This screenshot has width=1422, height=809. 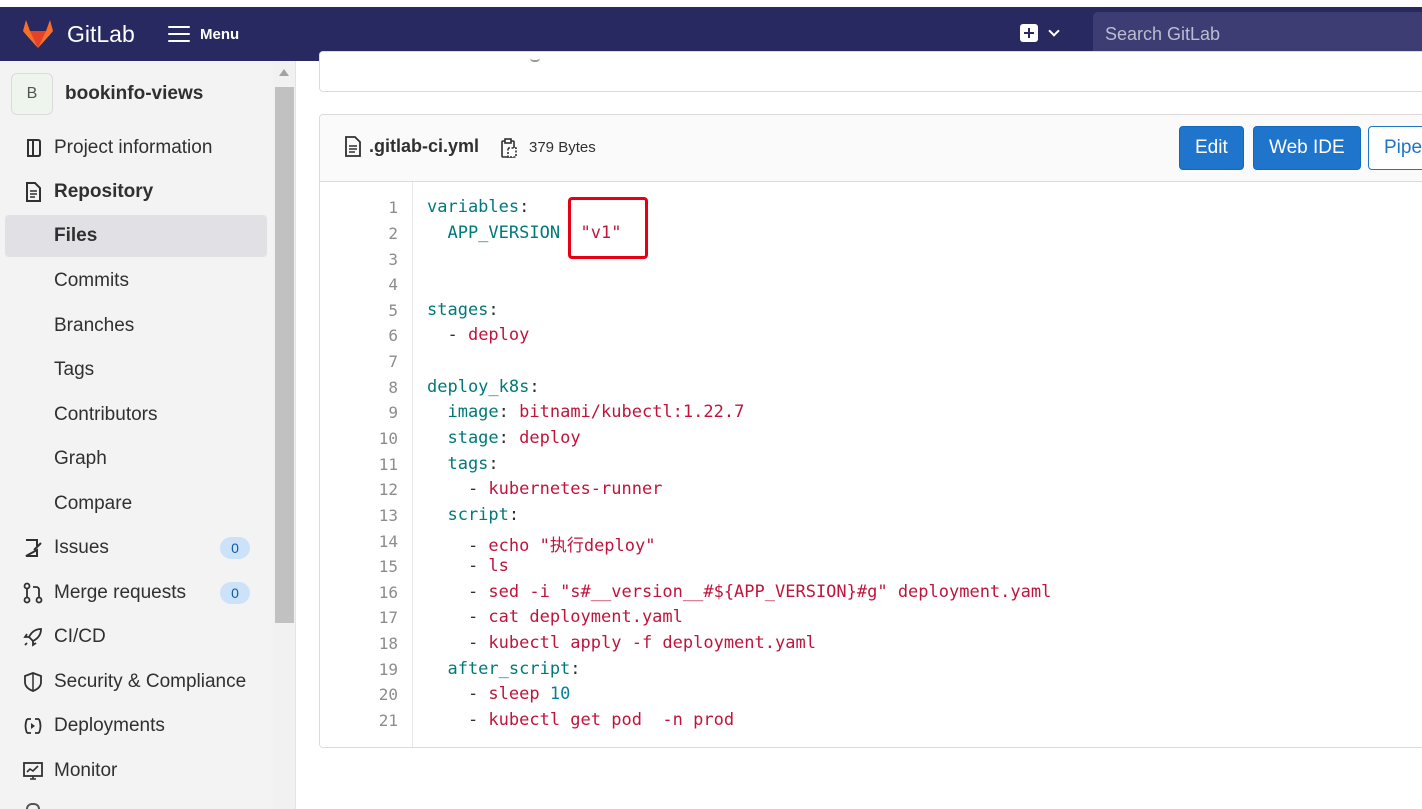 I want to click on search-input: Search GitLab, so click(x=1257, y=34).